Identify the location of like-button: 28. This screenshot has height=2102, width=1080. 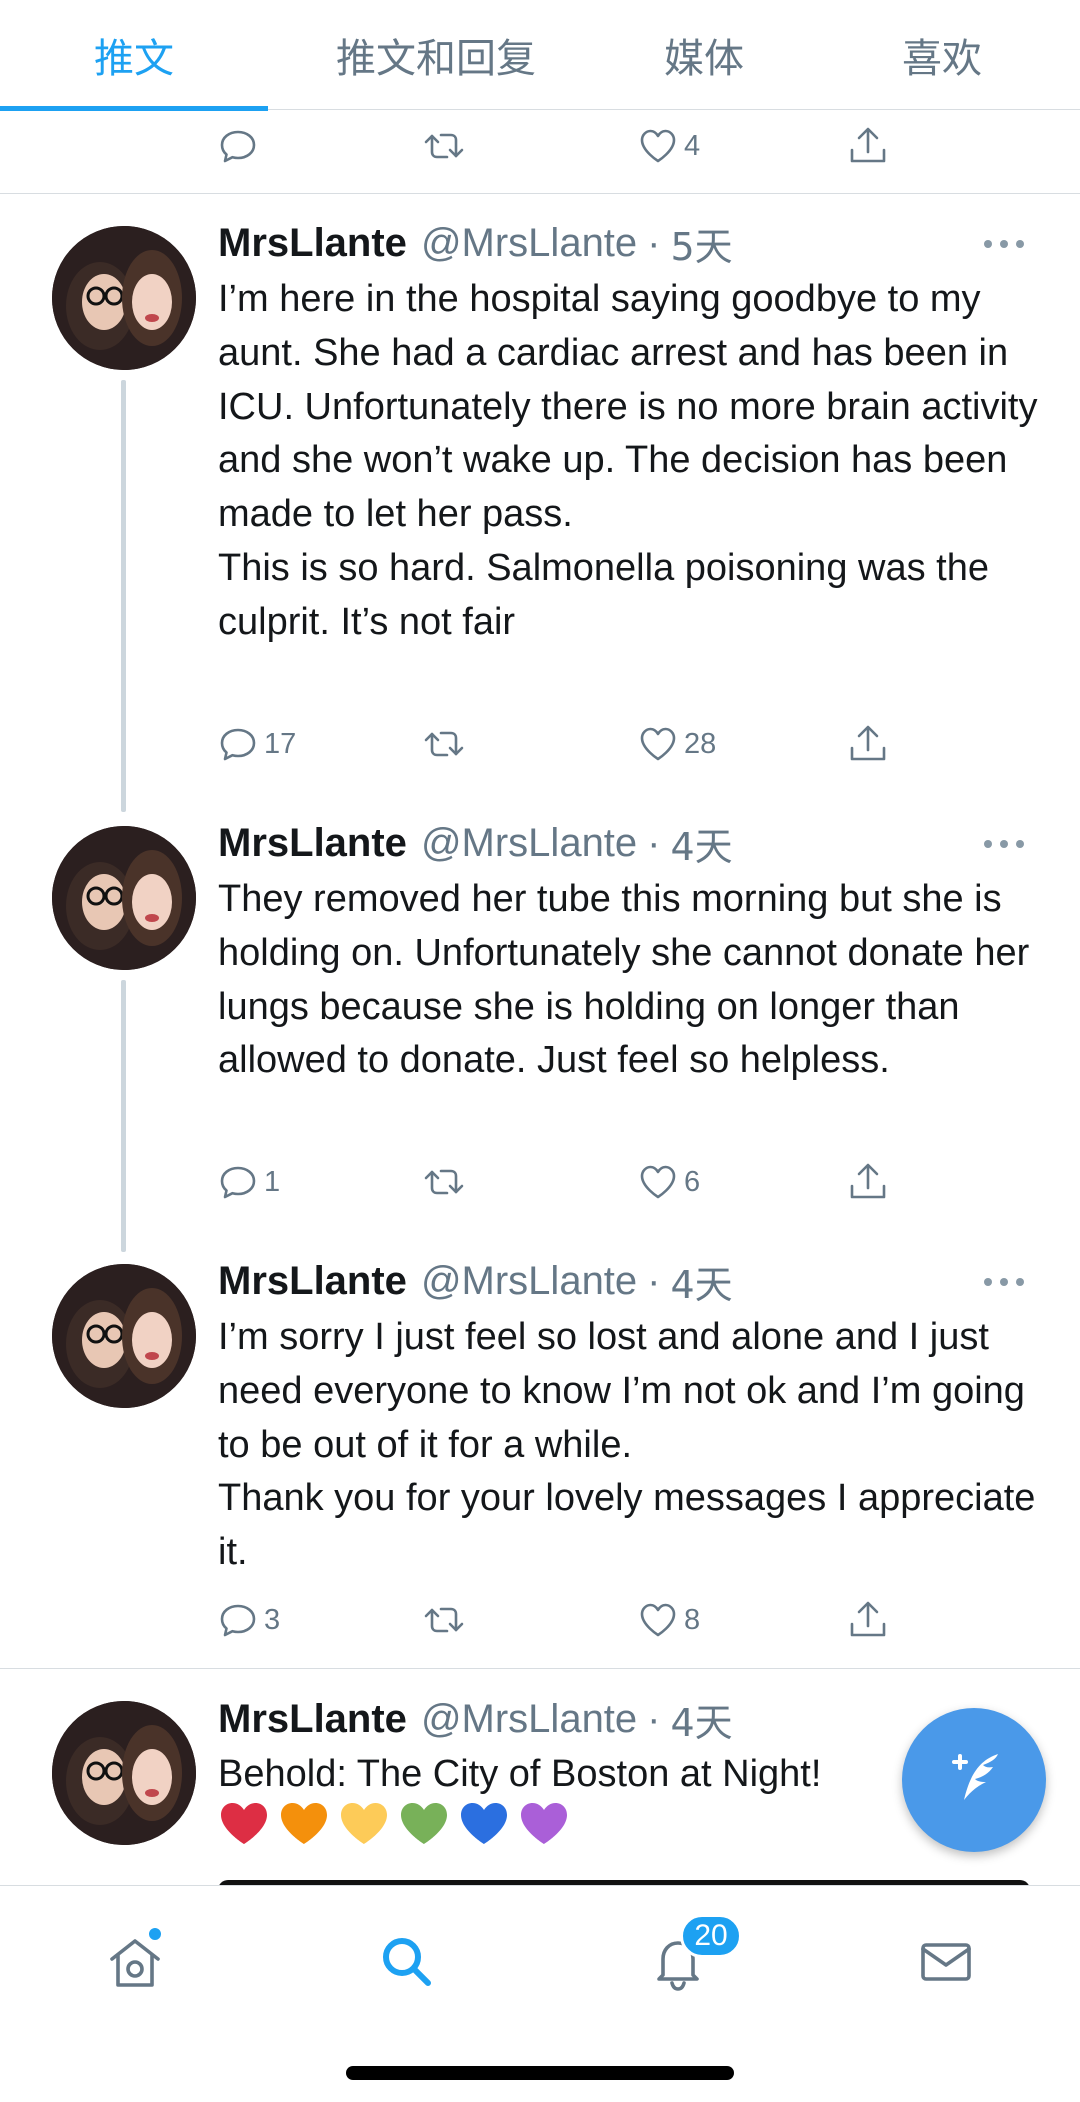
(676, 744).